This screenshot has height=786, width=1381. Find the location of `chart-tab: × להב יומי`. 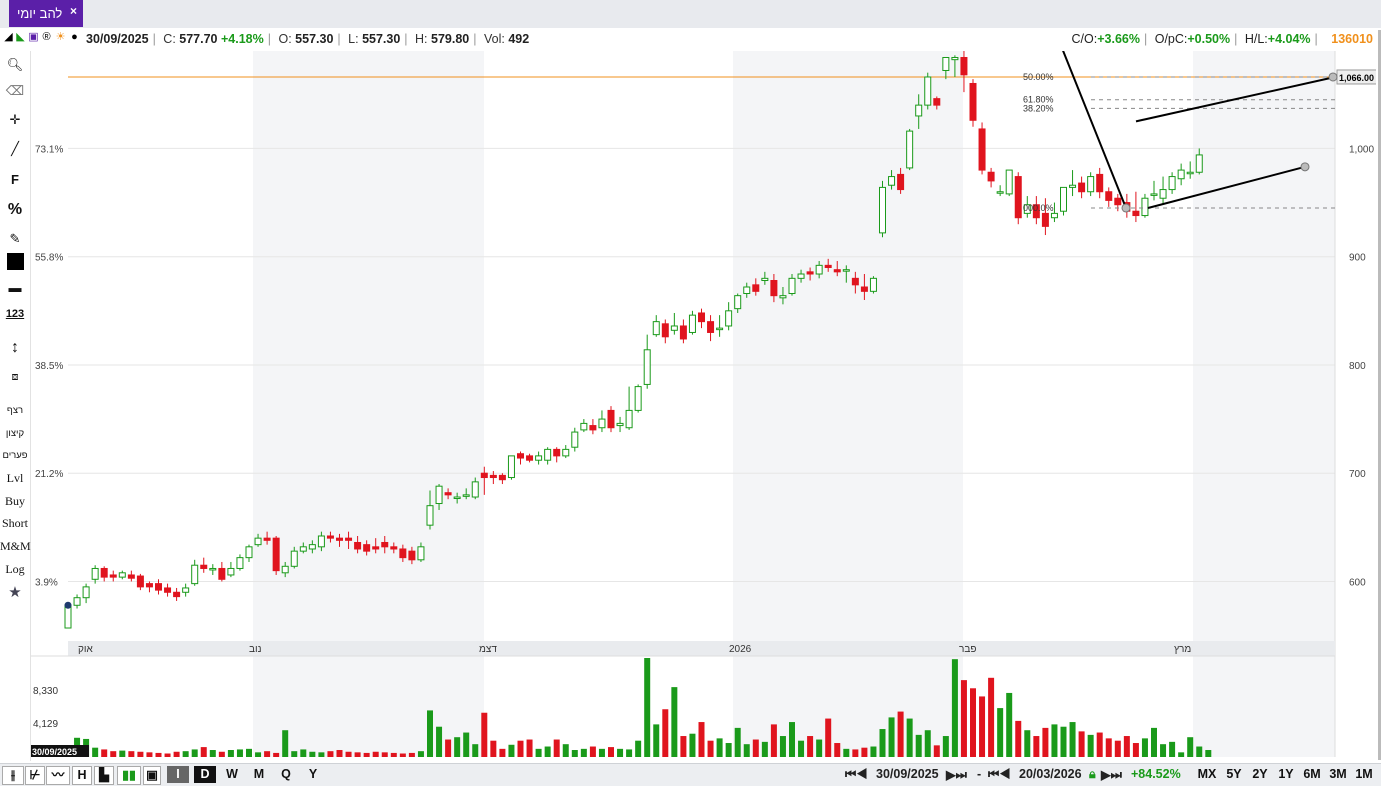

chart-tab: × להב יומי is located at coordinates (46, 13).